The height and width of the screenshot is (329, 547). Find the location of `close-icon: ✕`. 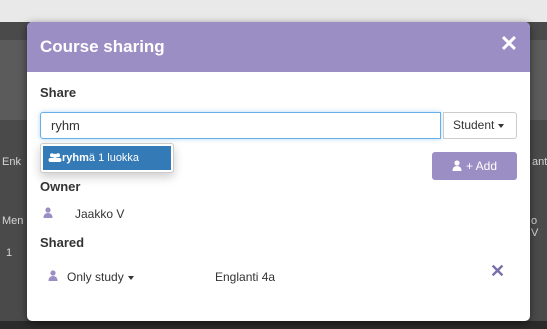

close-icon: ✕ is located at coordinates (509, 44).